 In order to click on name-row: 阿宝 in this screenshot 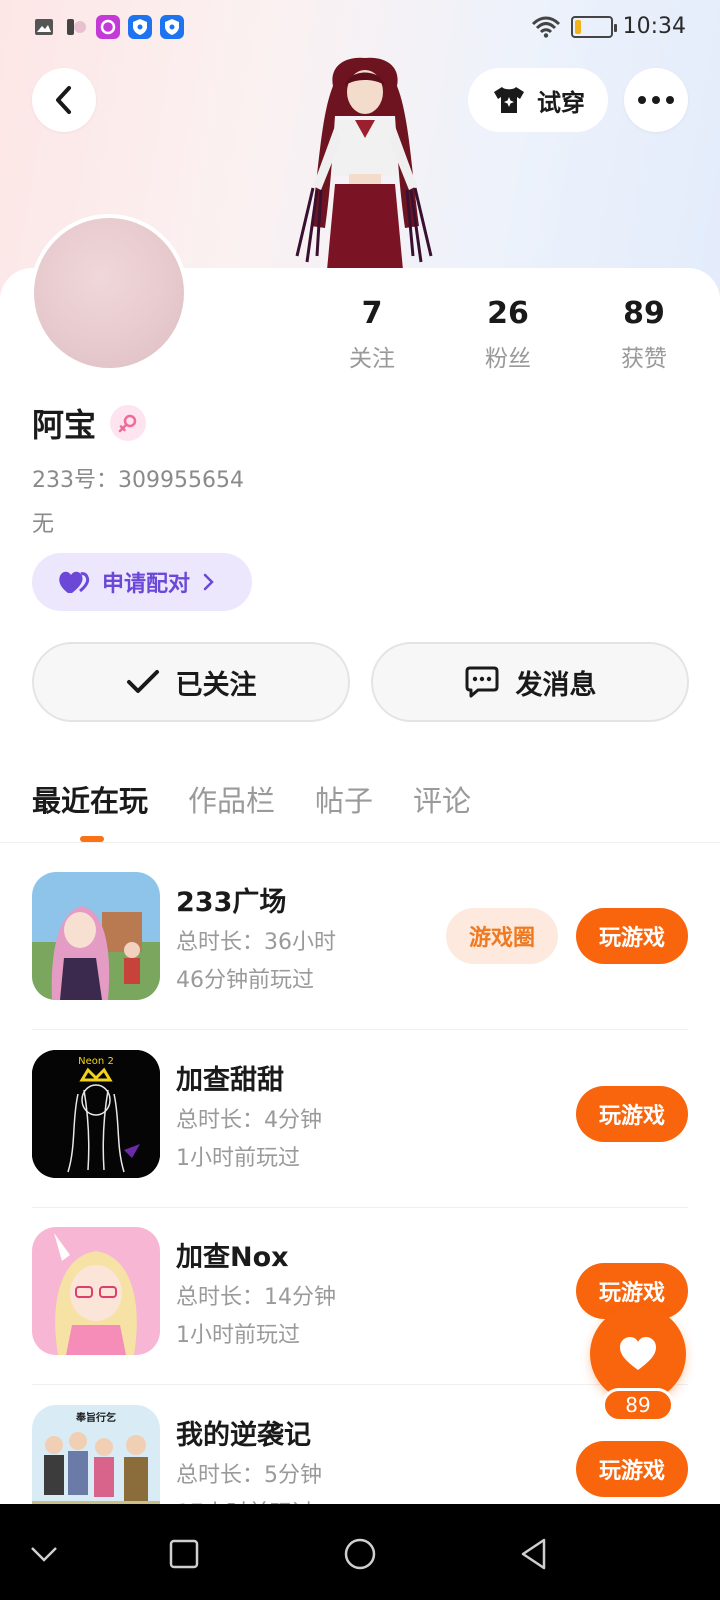, I will do `click(89, 423)`.